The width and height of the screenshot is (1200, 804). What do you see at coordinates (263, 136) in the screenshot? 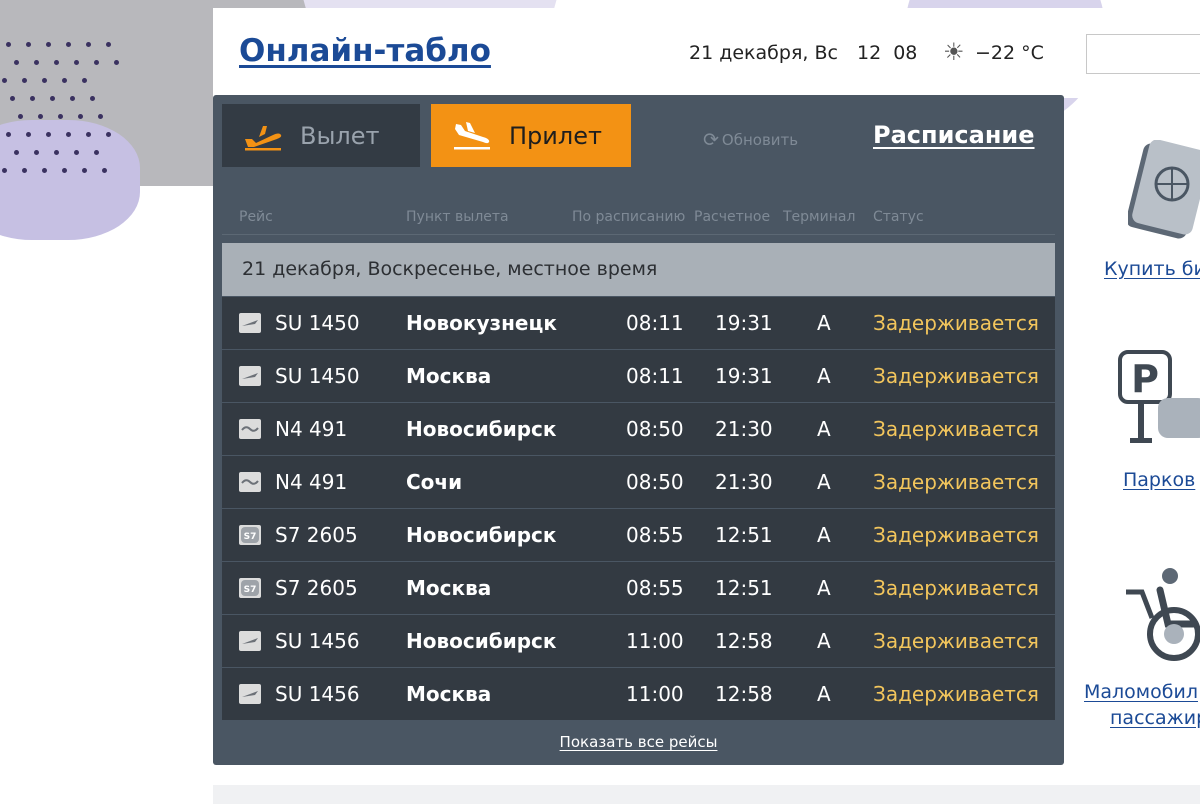
I see `plane-takeoff-icon` at bounding box center [263, 136].